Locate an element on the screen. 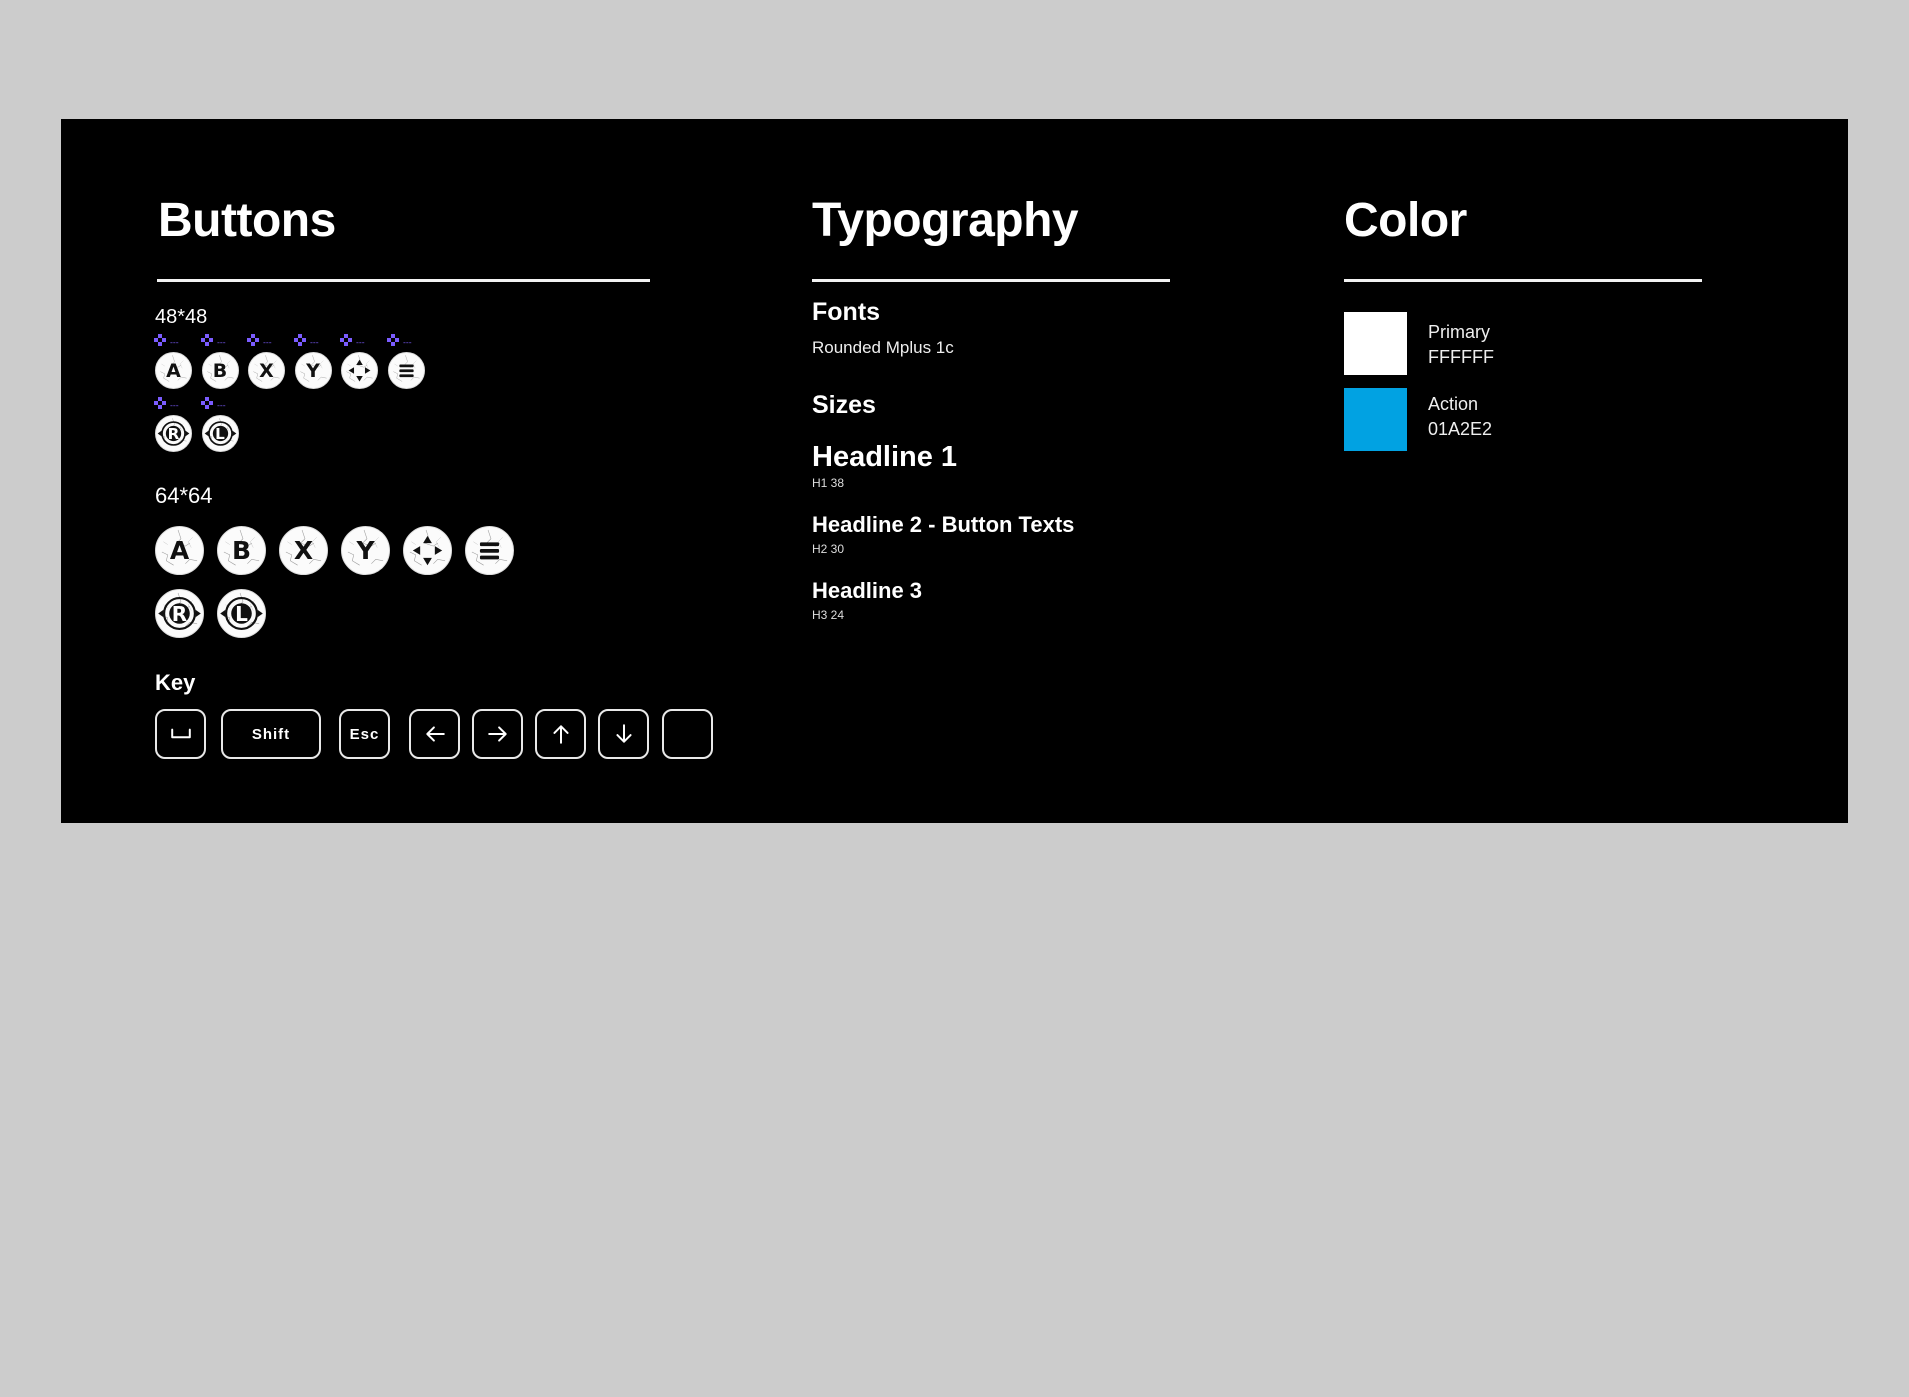 This screenshot has height=1397, width=1909. headline-1-spec: H1 38 is located at coordinates (828, 483).